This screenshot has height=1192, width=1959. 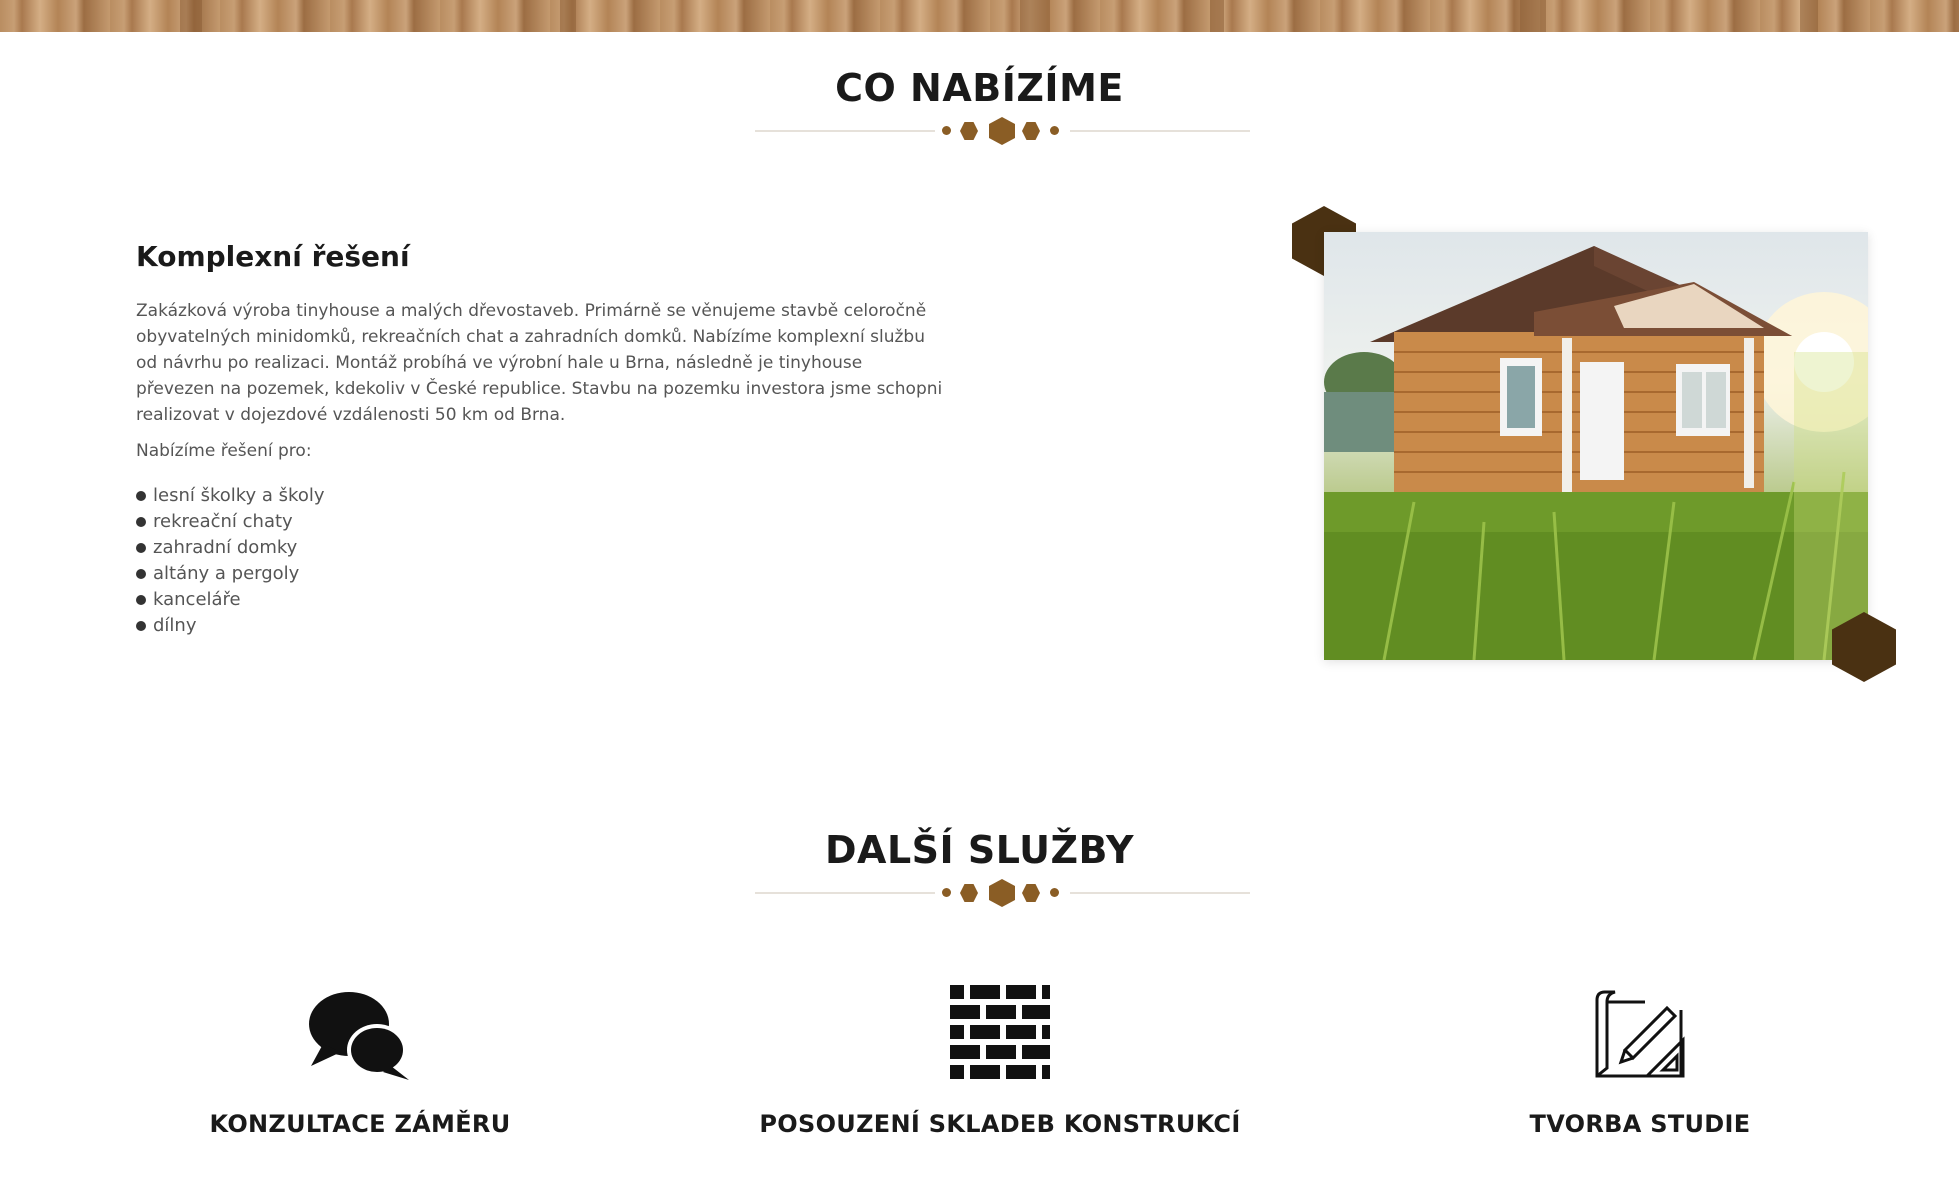 What do you see at coordinates (230, 626) in the screenshot?
I see `list-item: dílny` at bounding box center [230, 626].